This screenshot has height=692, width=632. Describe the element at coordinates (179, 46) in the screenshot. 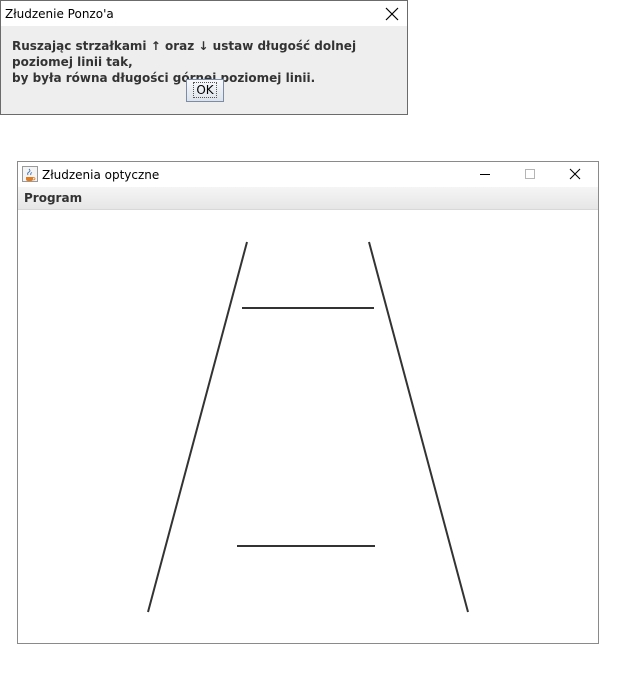

I see `message-text: oraz` at that location.